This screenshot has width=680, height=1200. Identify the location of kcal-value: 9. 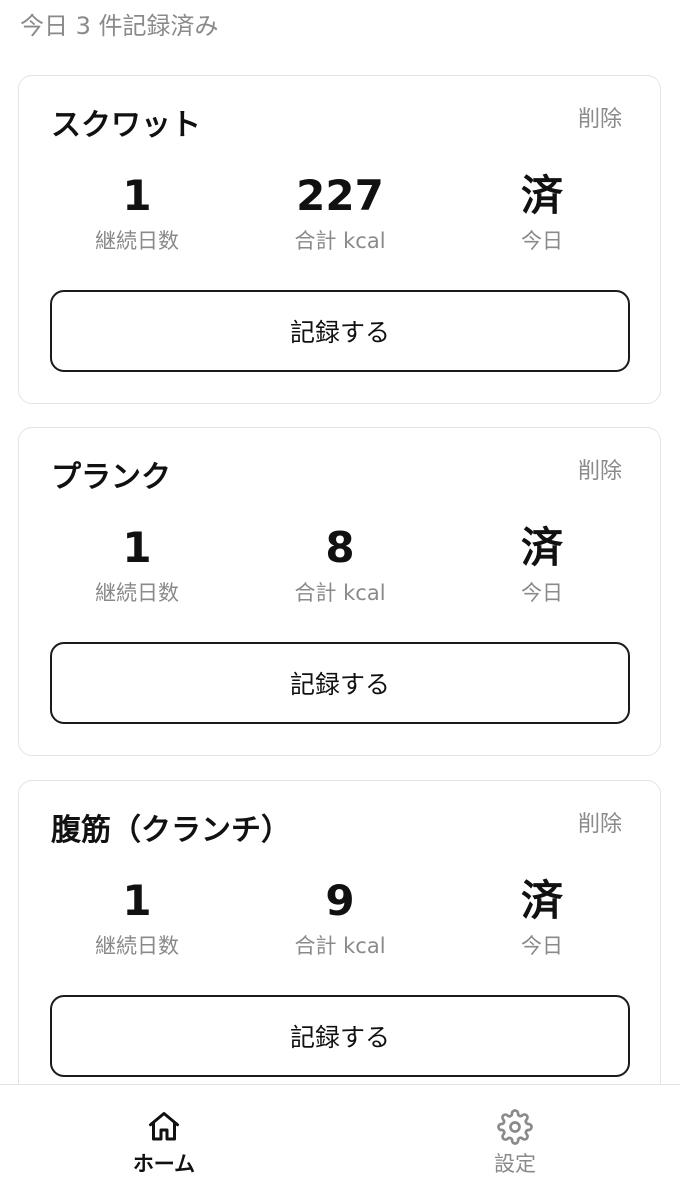
(340, 900).